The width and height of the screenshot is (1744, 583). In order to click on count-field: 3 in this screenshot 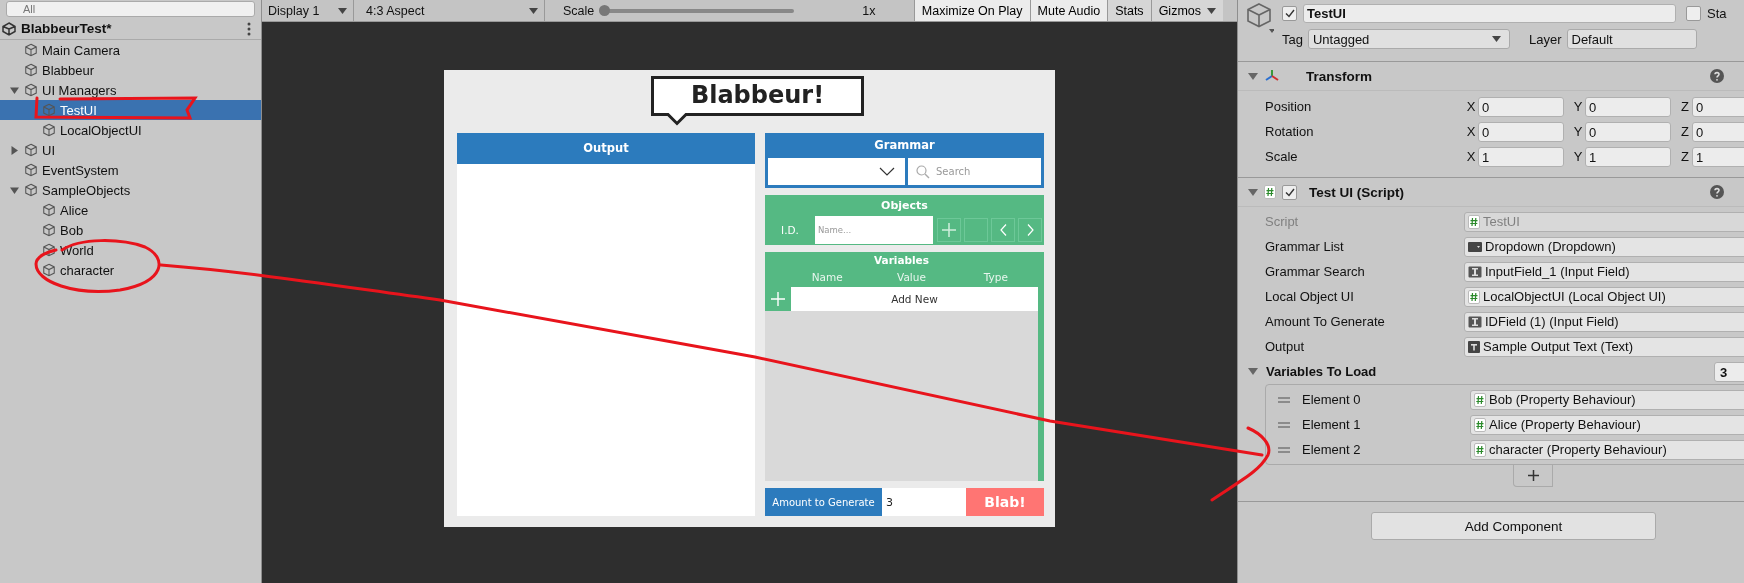, I will do `click(1729, 371)`.